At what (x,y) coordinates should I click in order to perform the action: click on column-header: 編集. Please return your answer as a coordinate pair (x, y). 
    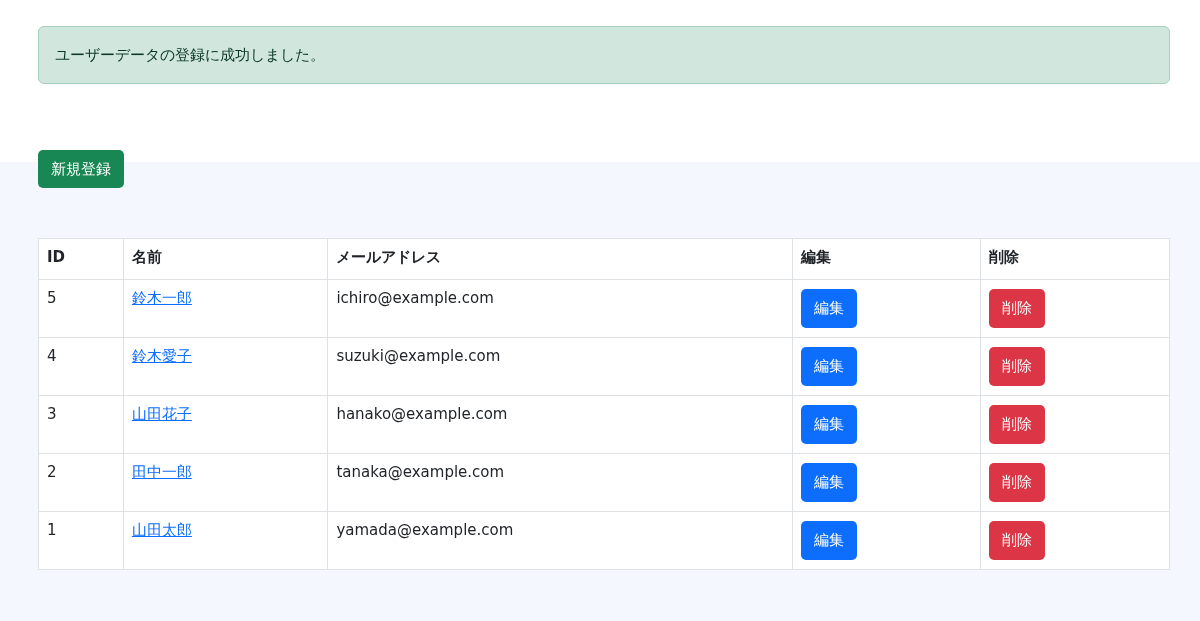
    Looking at the image, I should click on (886, 259).